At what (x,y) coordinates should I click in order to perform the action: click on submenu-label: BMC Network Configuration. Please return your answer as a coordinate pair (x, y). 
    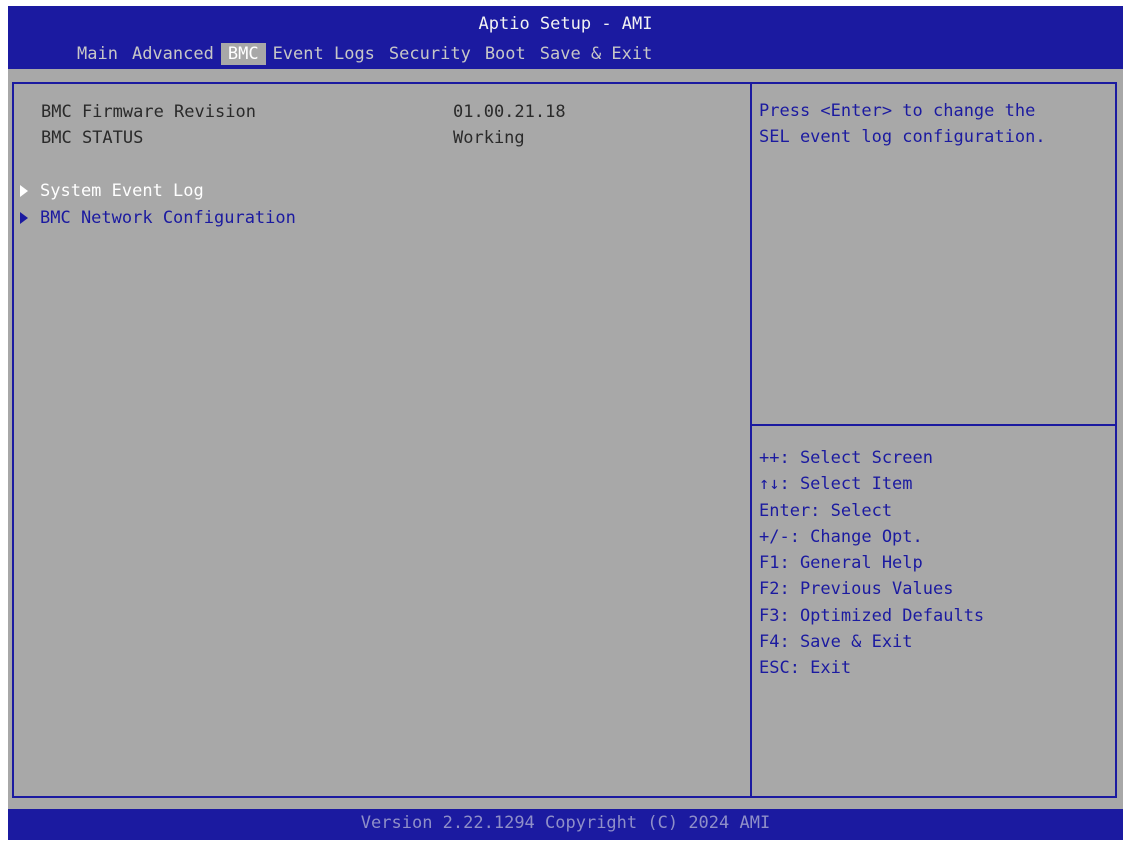
    Looking at the image, I should click on (168, 218).